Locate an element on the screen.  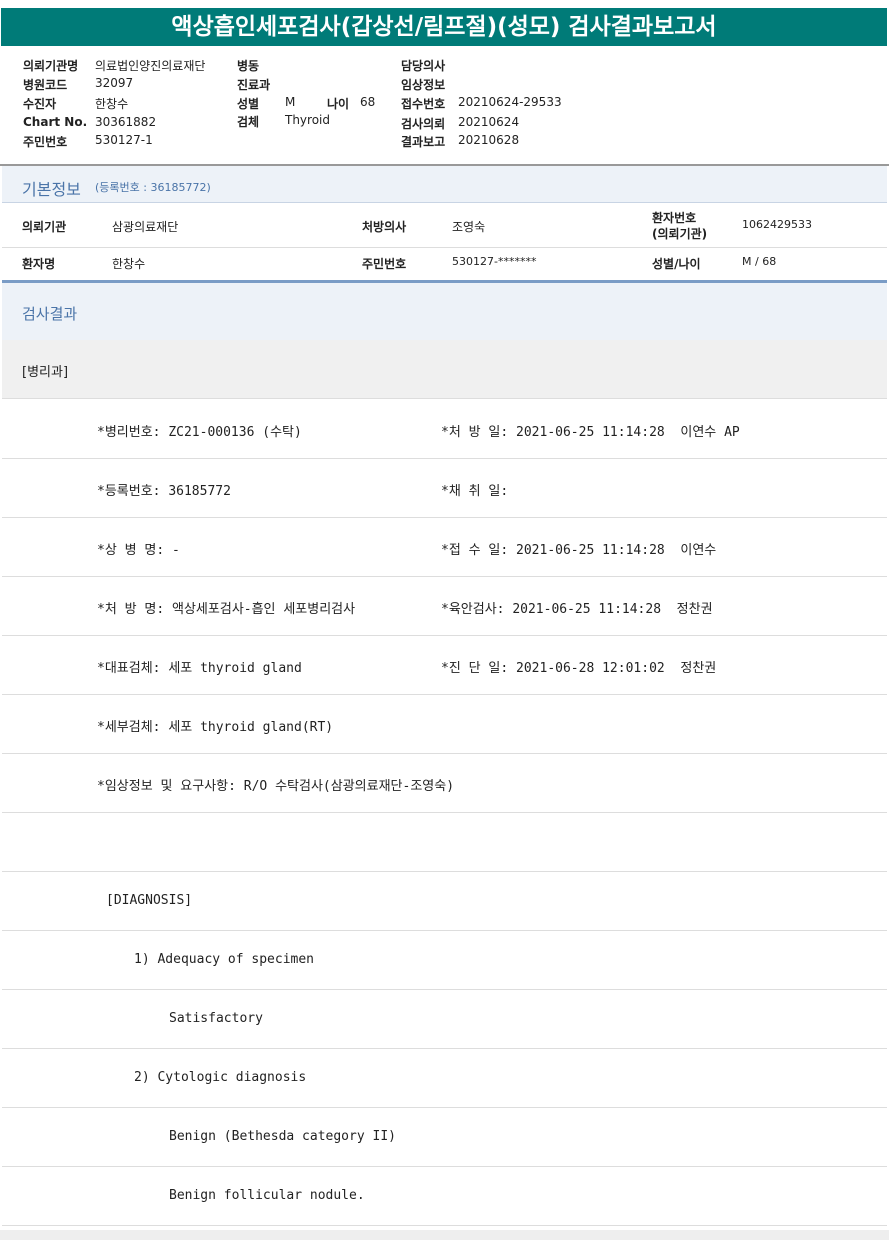
registration-number: (등록번호 : 36185772) is located at coordinates (153, 187).